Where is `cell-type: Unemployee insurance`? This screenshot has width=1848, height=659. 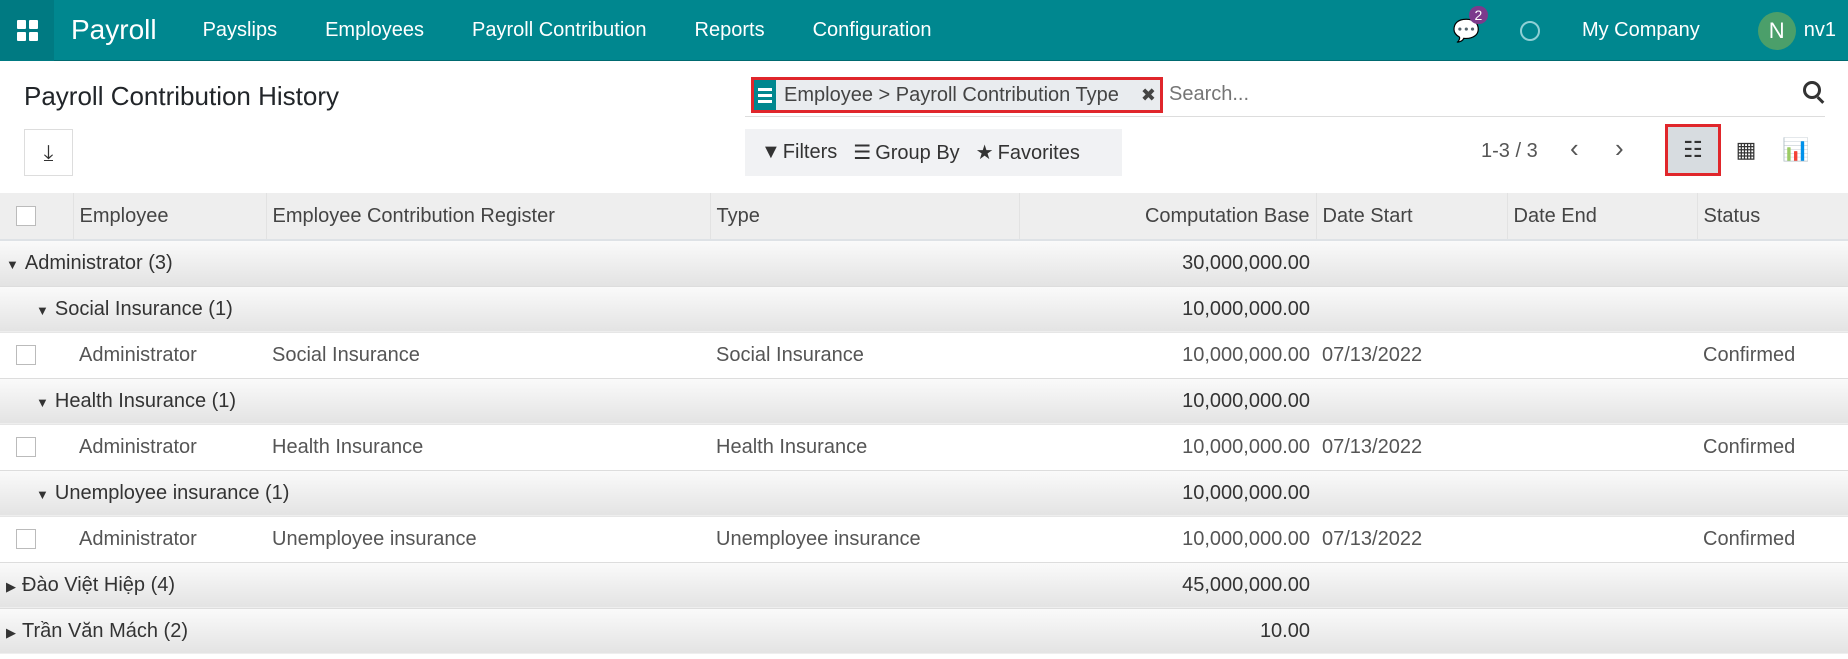 cell-type: Unemployee insurance is located at coordinates (864, 538).